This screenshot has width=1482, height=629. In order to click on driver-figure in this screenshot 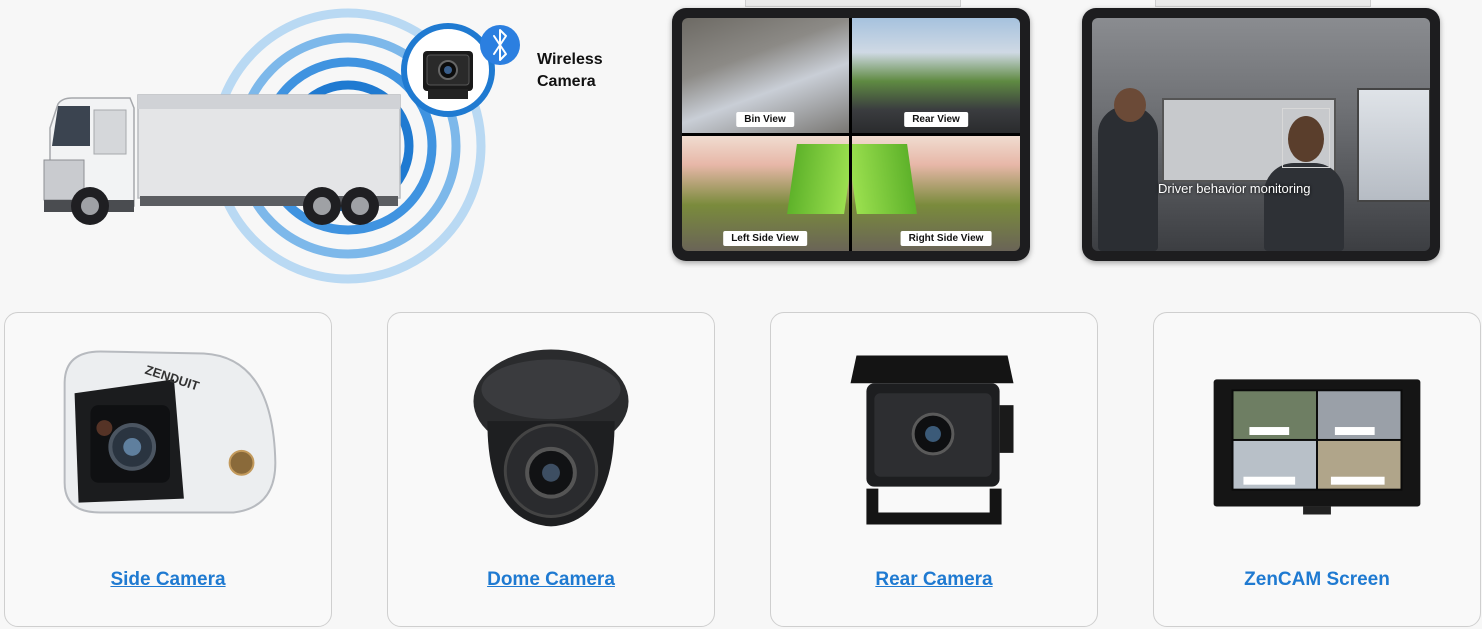, I will do `click(1304, 207)`.